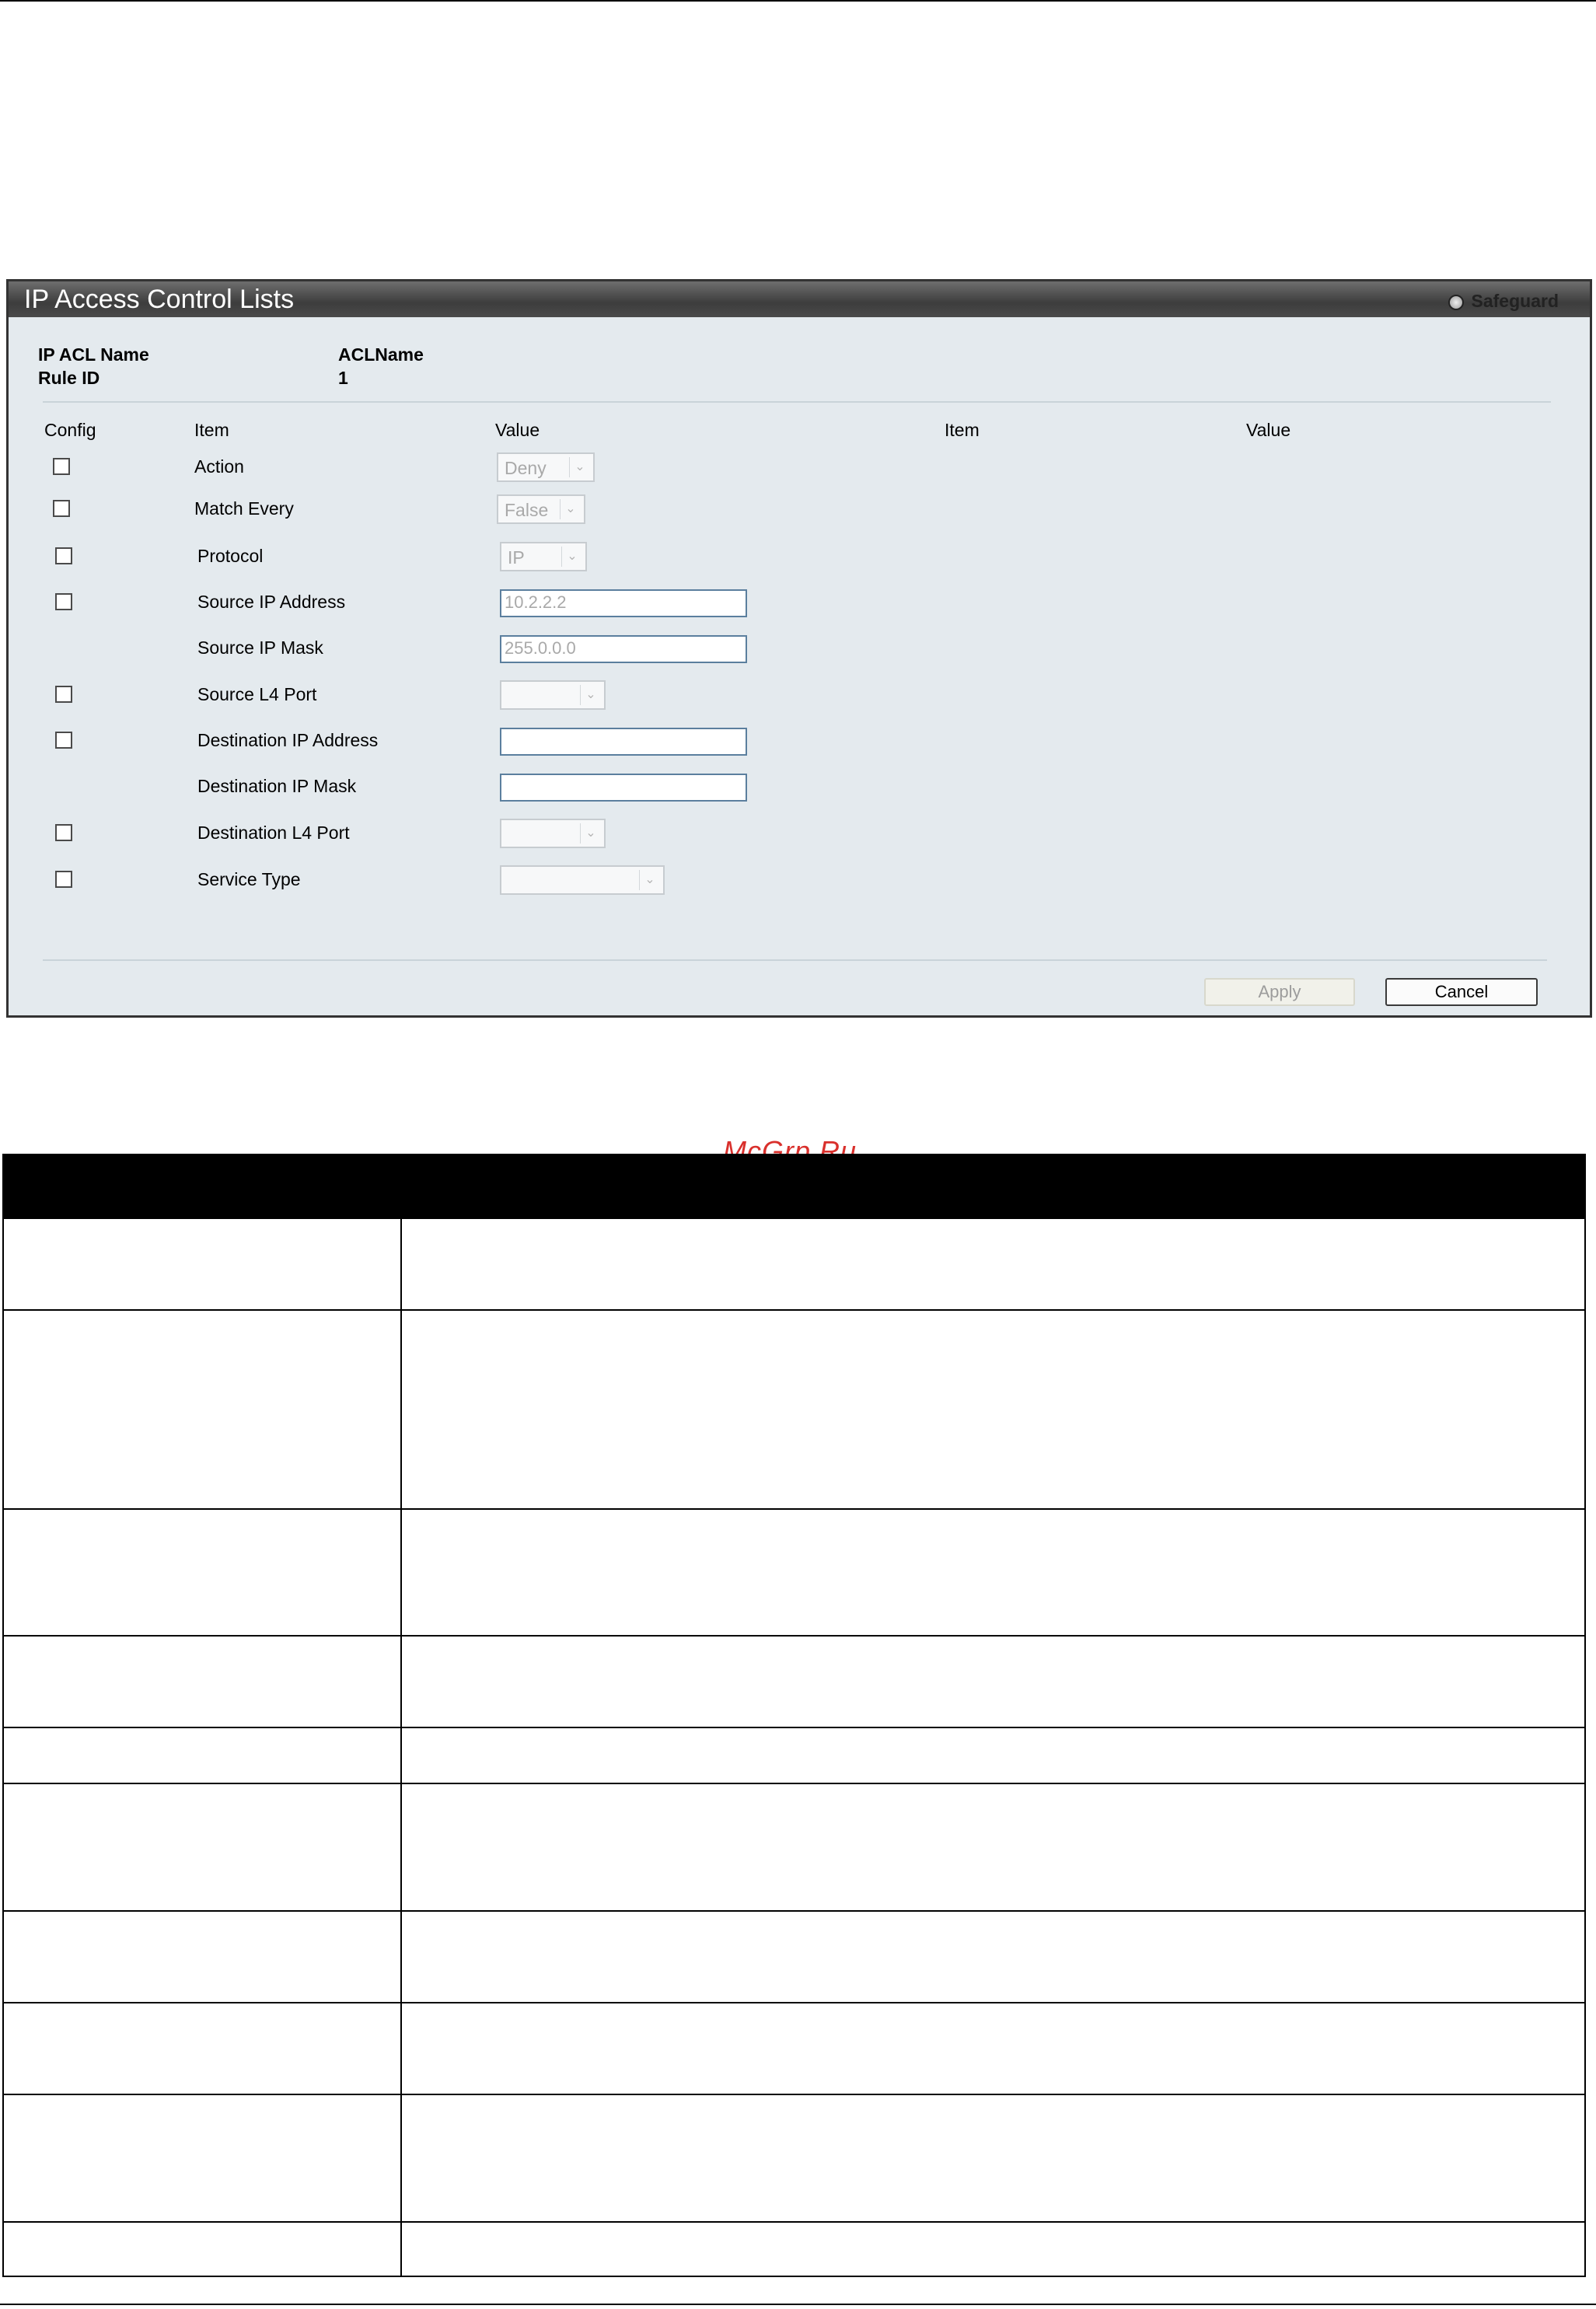  What do you see at coordinates (343, 378) in the screenshot?
I see `rule-id-value: 1` at bounding box center [343, 378].